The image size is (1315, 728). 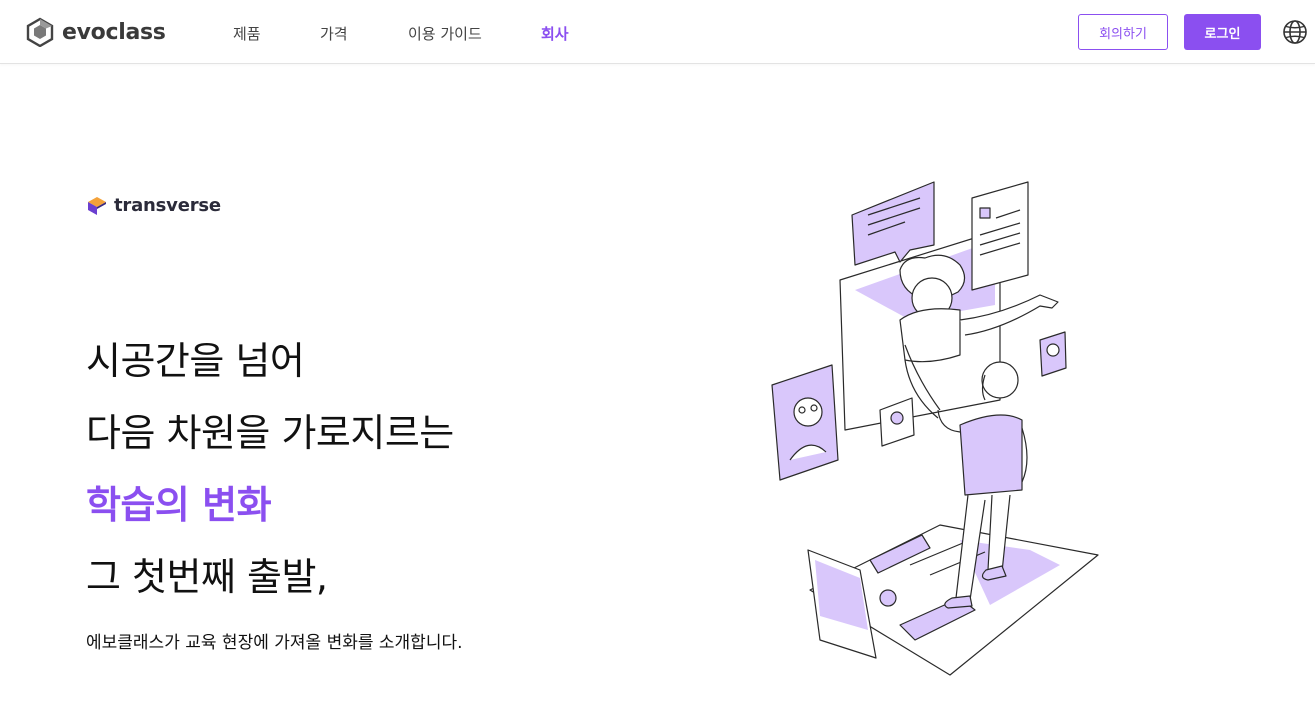 I want to click on headline-line-1: 시공간을 넘어, so click(x=195, y=361).